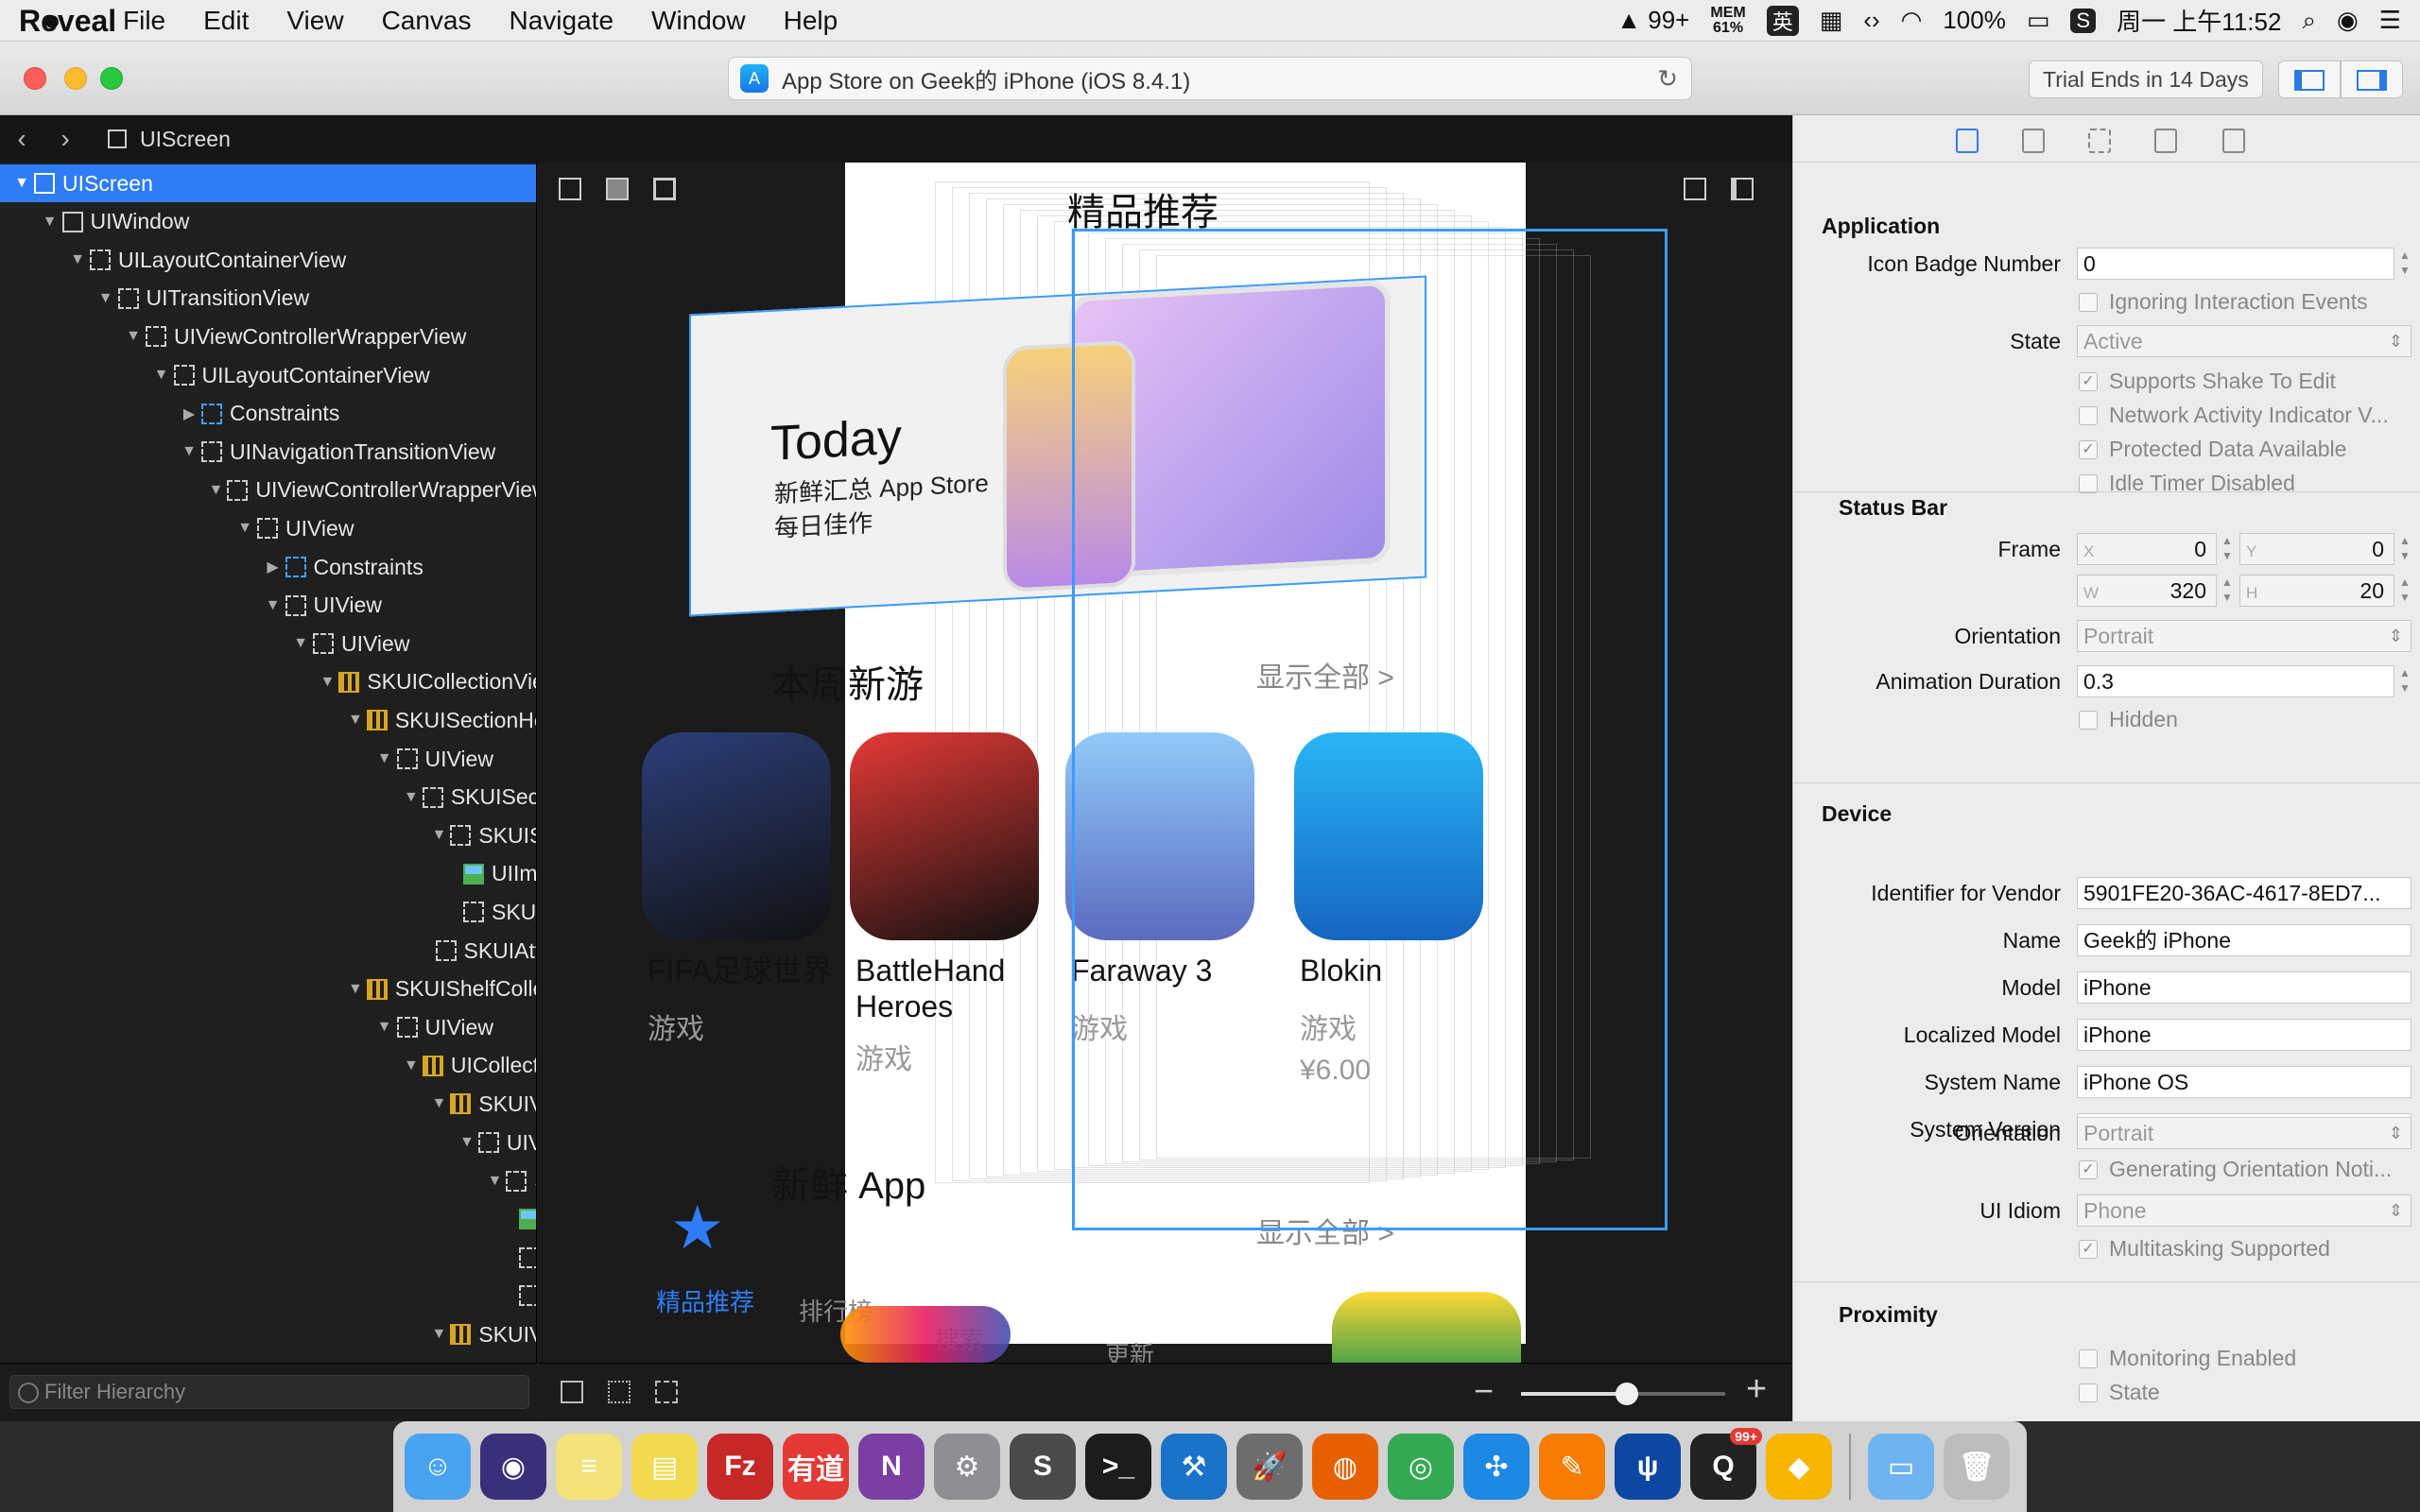 The width and height of the screenshot is (2420, 1512). Describe the element at coordinates (664, 189) in the screenshot. I see `combined-mode-icon` at that location.